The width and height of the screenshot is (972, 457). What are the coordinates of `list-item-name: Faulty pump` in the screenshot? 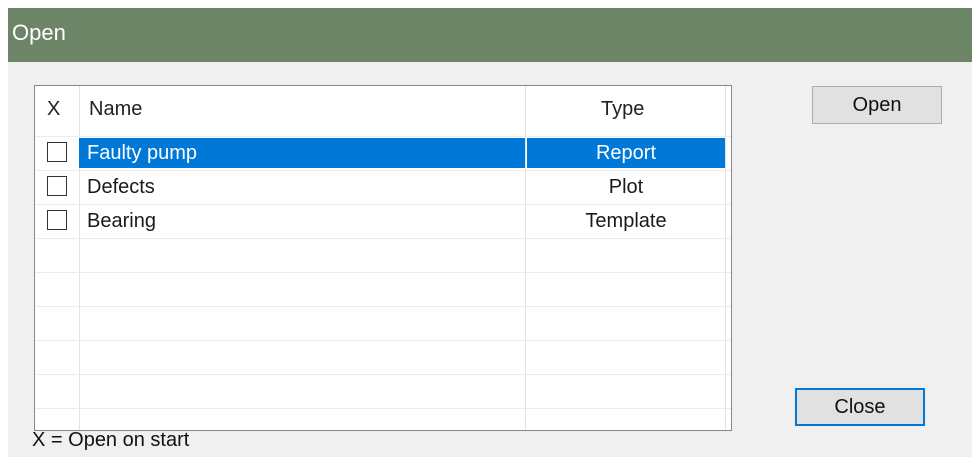 It's located at (302, 153).